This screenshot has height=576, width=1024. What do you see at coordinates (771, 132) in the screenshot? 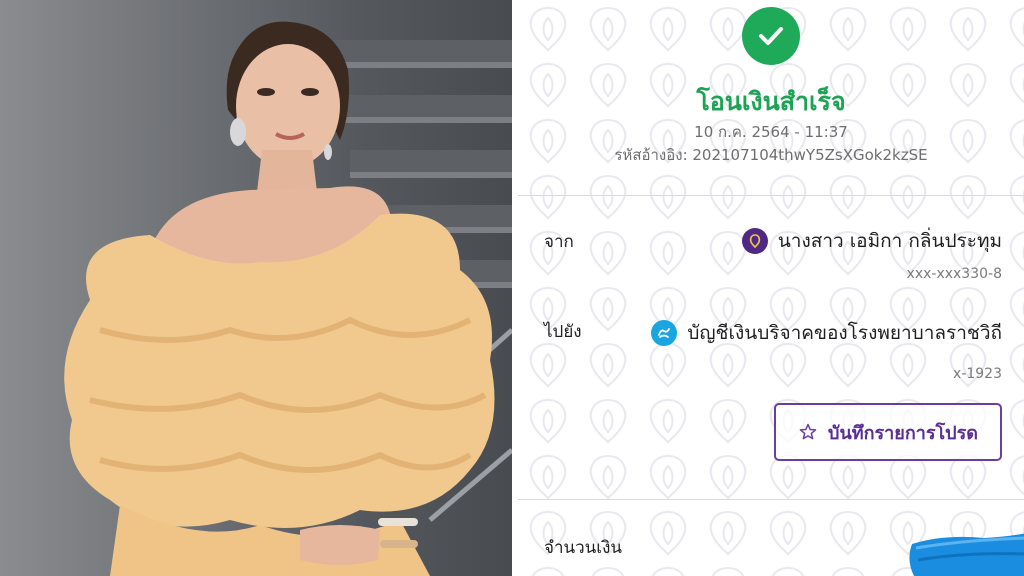
I see `transfer-datetime: 10 ก.ค. 2564 - 11:37` at bounding box center [771, 132].